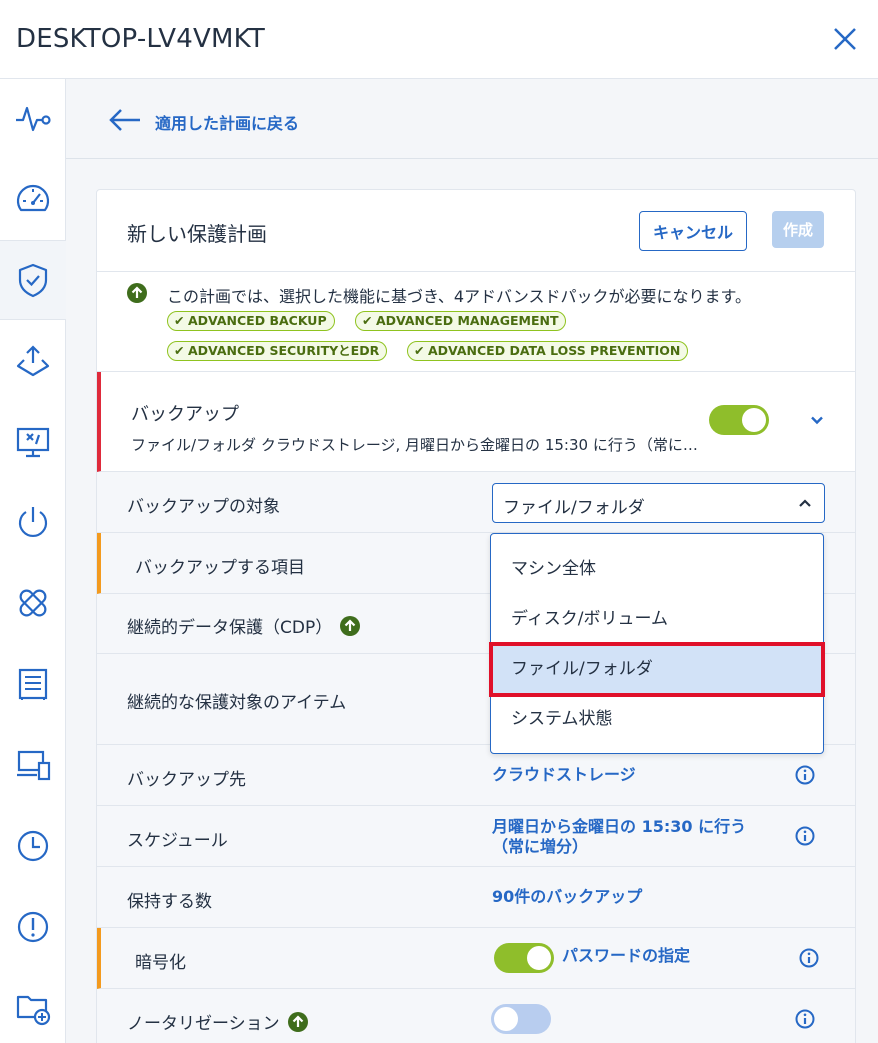 The height and width of the screenshot is (1043, 878). Describe the element at coordinates (177, 841) in the screenshot. I see `setting-label: スケジュール` at that location.